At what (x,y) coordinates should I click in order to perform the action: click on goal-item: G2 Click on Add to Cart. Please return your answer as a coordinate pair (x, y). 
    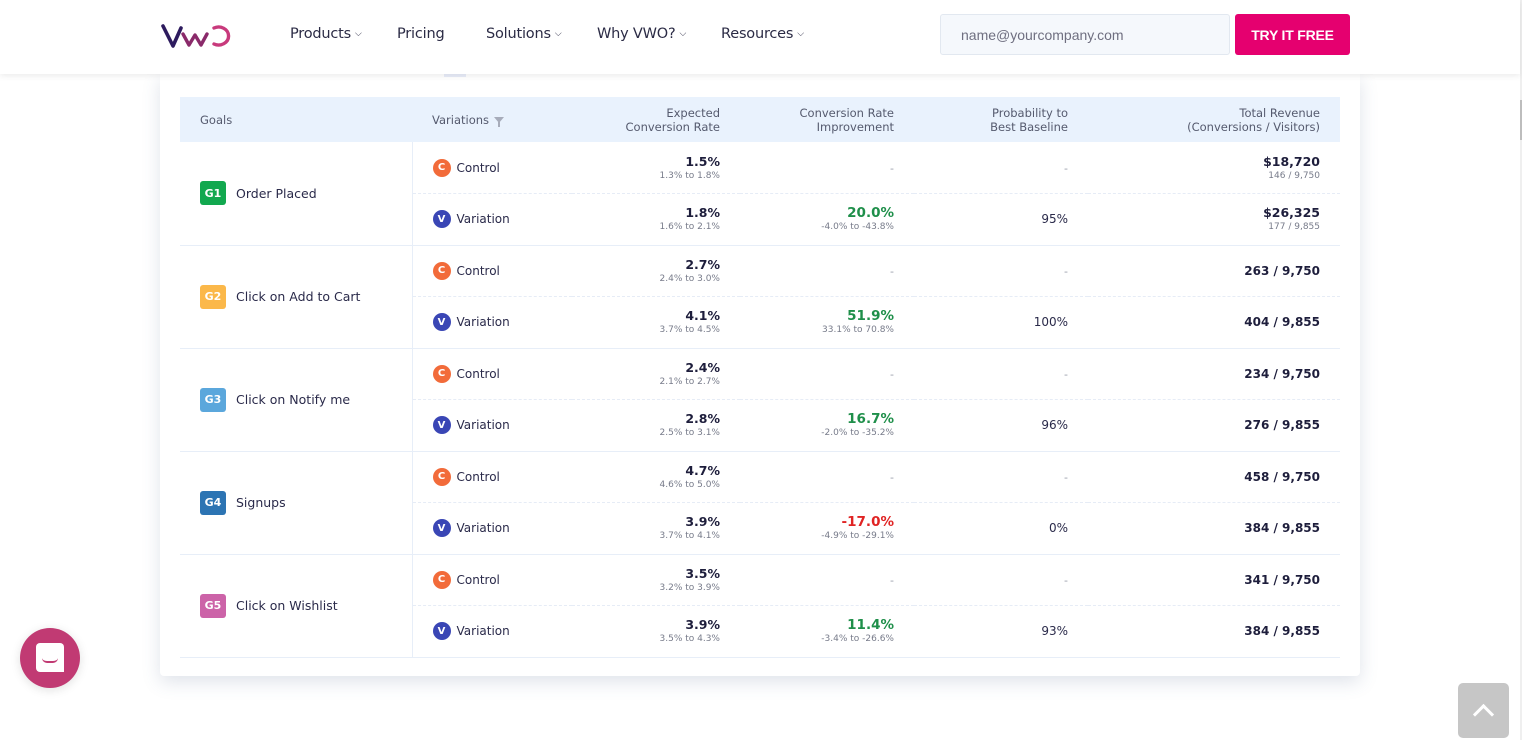
    Looking at the image, I should click on (296, 296).